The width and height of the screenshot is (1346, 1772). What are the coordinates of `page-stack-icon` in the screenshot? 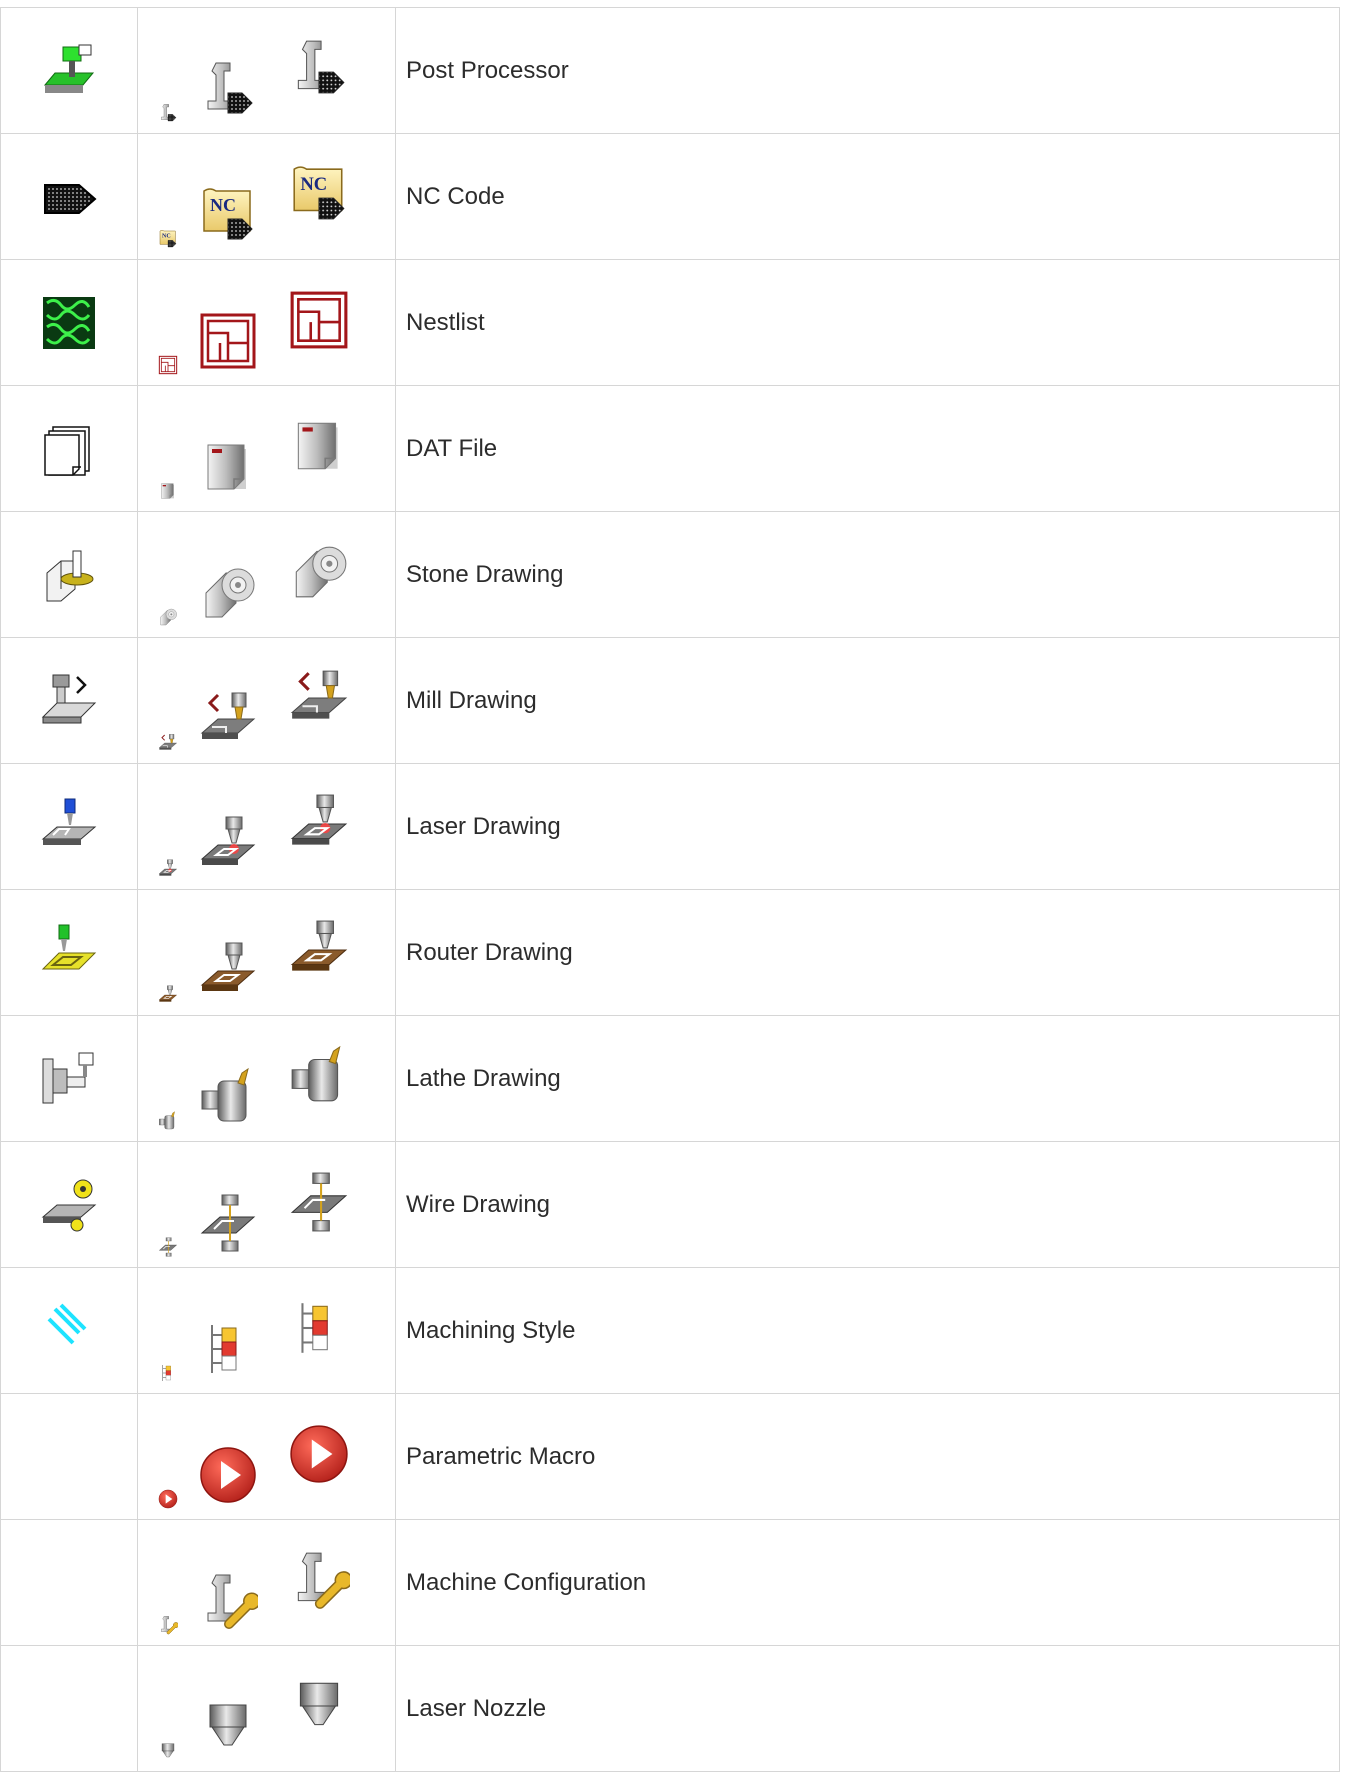 It's located at (69, 449).